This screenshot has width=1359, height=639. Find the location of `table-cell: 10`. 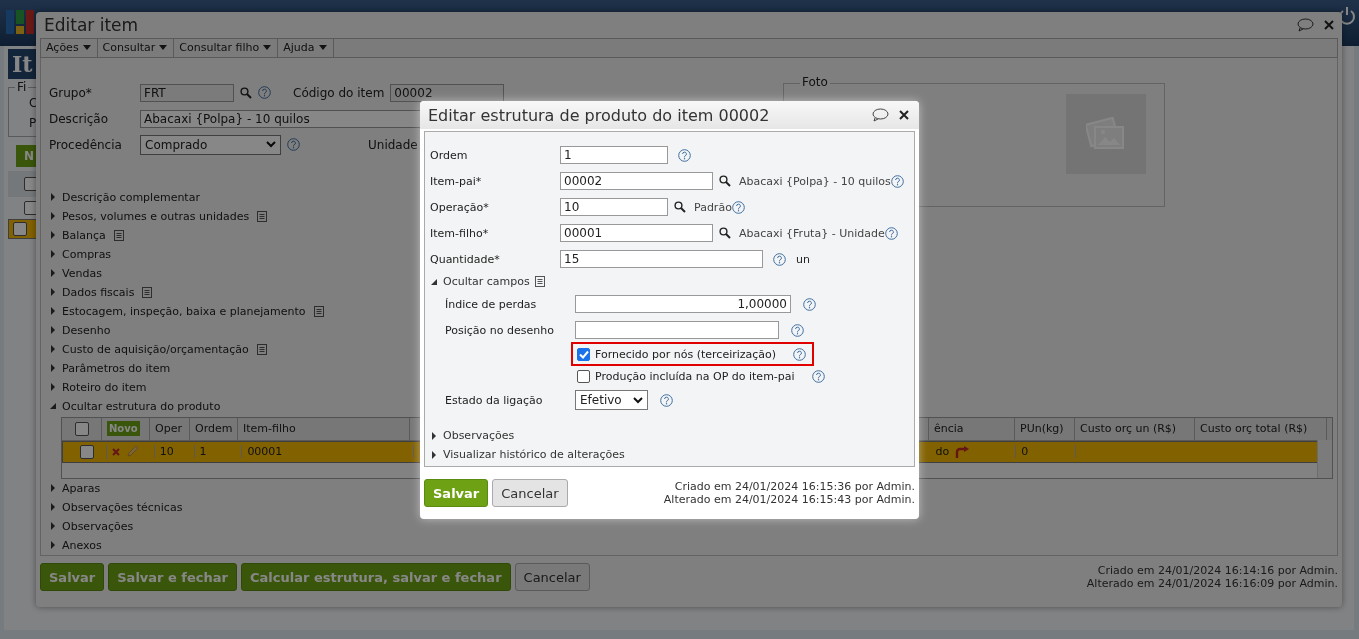

table-cell: 10 is located at coordinates (166, 451).